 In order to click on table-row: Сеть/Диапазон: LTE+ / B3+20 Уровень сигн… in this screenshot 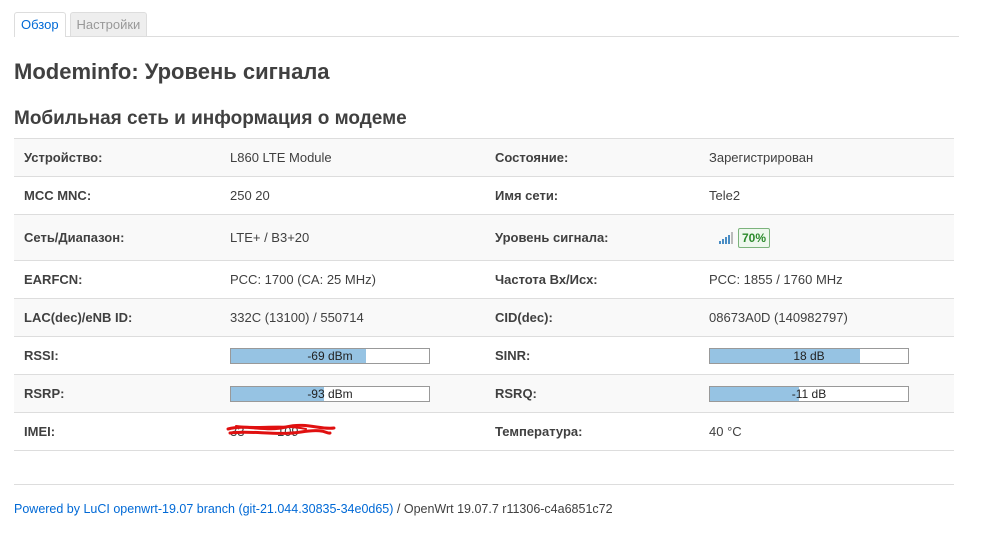, I will do `click(484, 237)`.